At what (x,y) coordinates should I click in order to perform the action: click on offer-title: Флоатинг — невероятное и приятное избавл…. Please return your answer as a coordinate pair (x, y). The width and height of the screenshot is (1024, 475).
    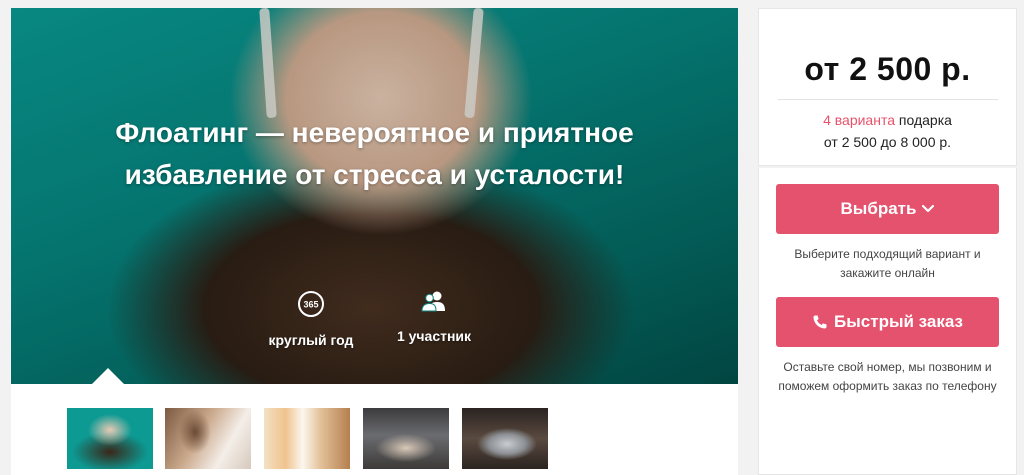
    Looking at the image, I should click on (374, 153).